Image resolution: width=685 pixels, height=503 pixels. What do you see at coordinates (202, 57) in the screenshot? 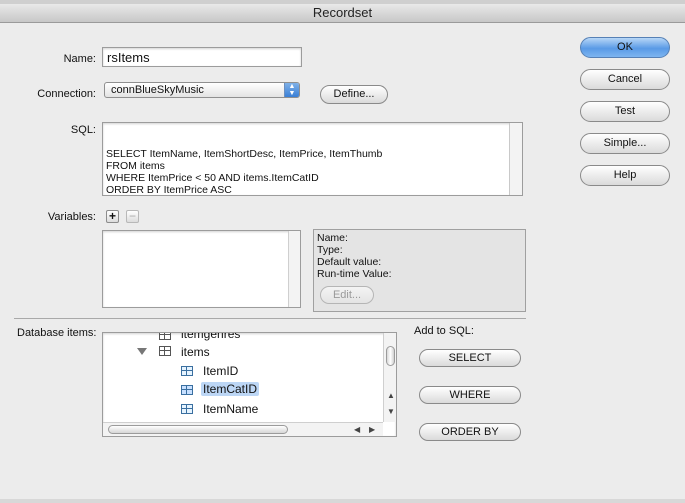
I see `name-field: rsItems` at bounding box center [202, 57].